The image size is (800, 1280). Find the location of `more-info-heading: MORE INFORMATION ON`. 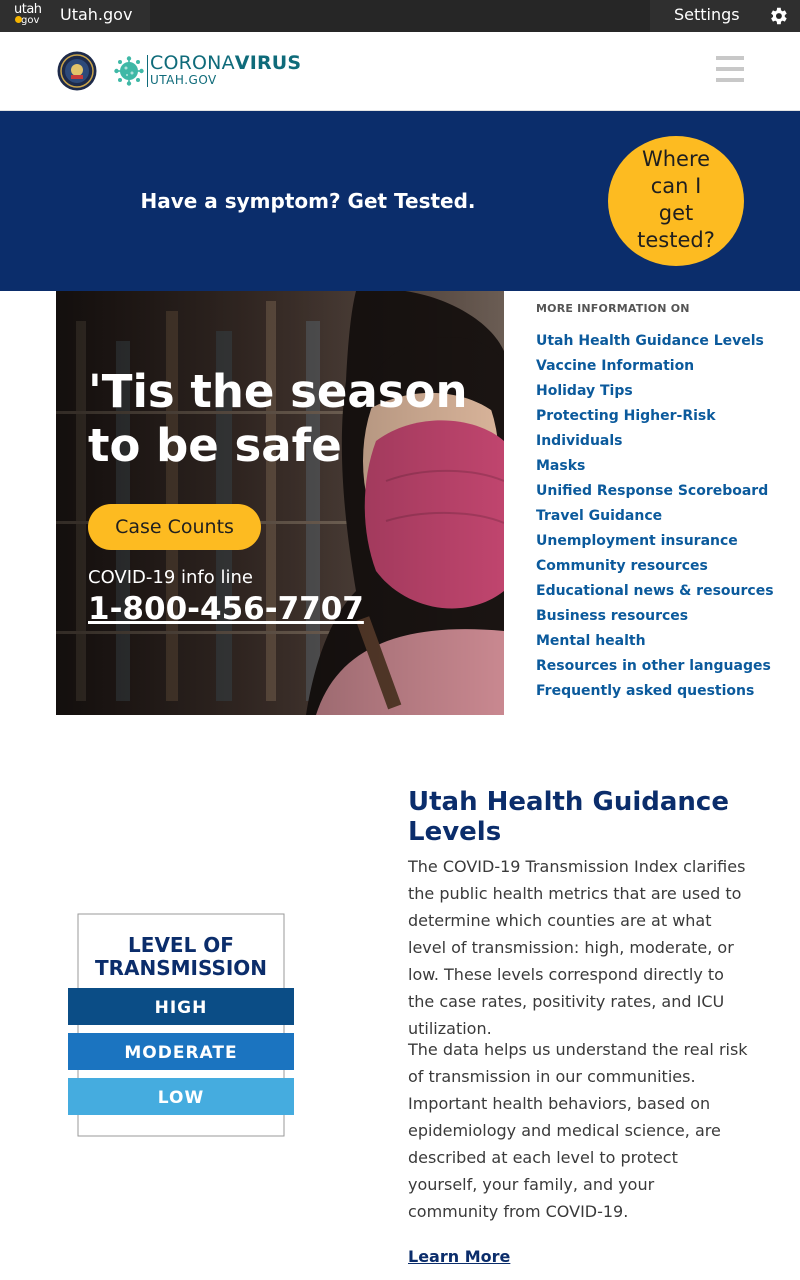

more-info-heading: MORE INFORMATION ON is located at coordinates (613, 308).